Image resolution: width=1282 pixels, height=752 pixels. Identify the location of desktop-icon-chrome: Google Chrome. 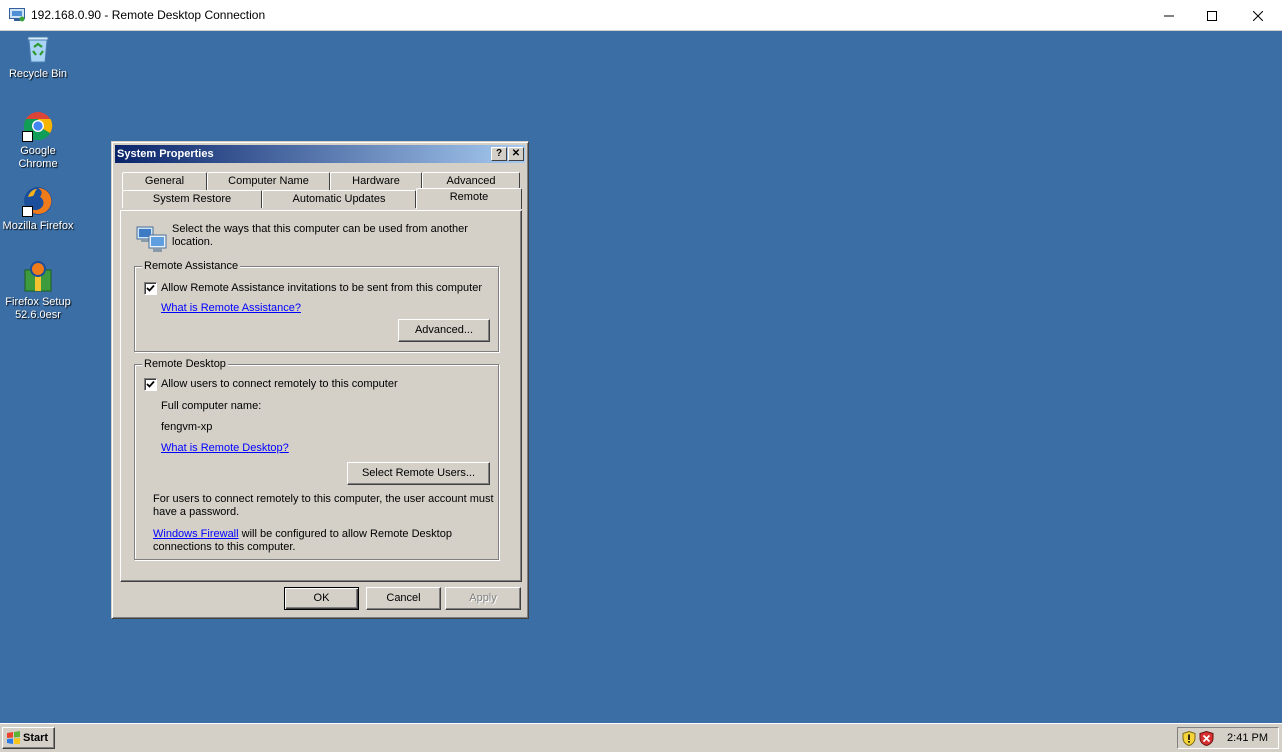
(38, 140).